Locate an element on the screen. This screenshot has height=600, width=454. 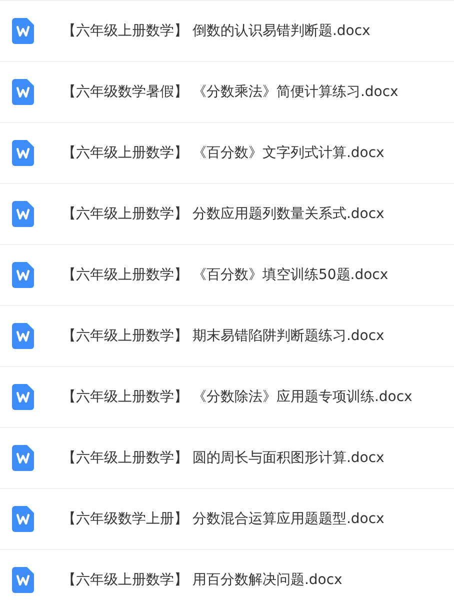
file-name: 【六年级上册数学】 倒数的认识易错判断题.docx is located at coordinates (216, 31).